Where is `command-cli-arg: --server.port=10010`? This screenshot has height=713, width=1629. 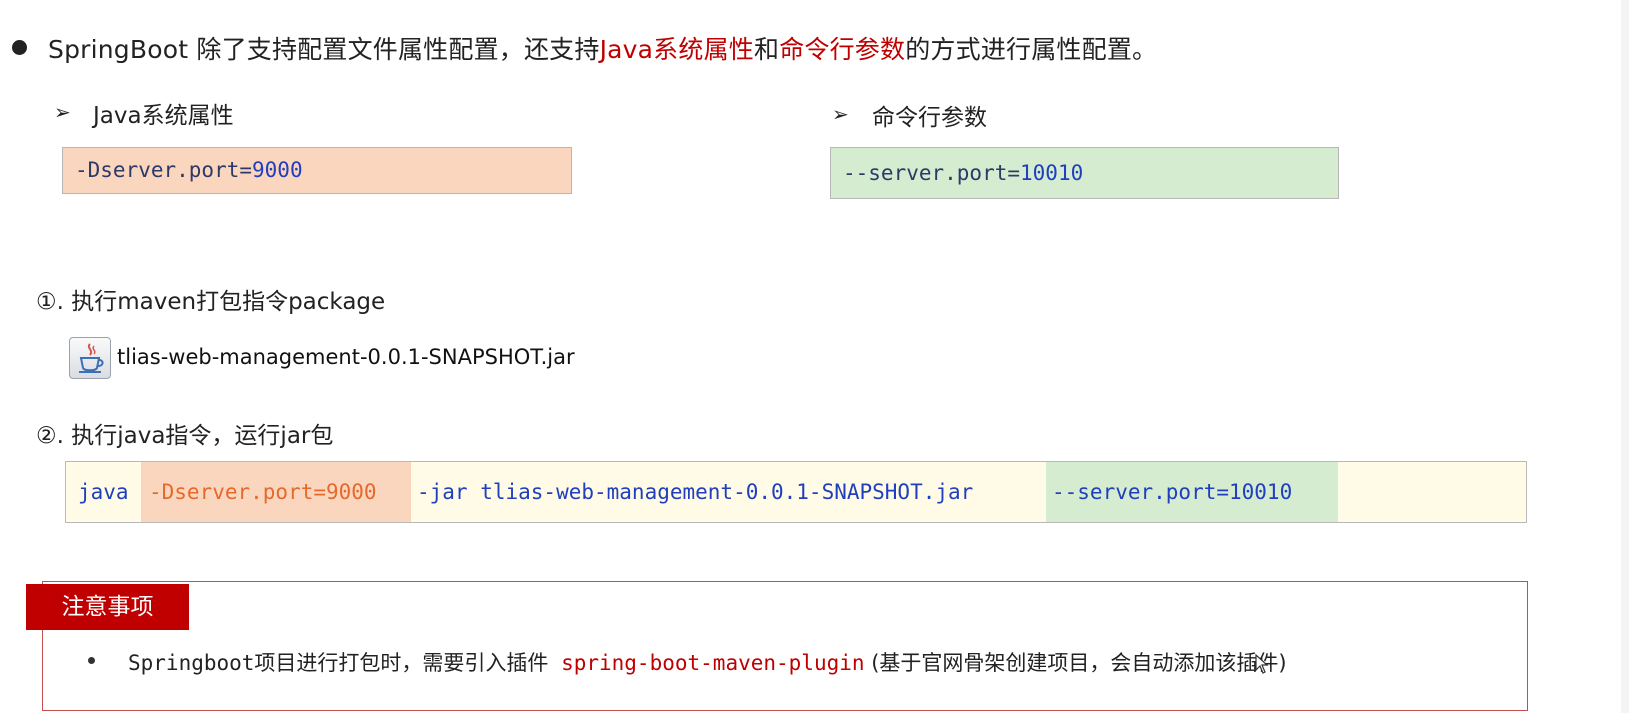 command-cli-arg: --server.port=10010 is located at coordinates (1192, 492).